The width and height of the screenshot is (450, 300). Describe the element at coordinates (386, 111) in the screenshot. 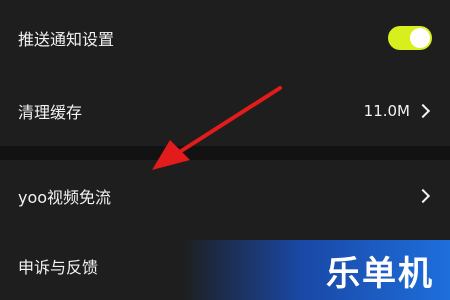

I see `cache-size-value: 11.0M` at that location.